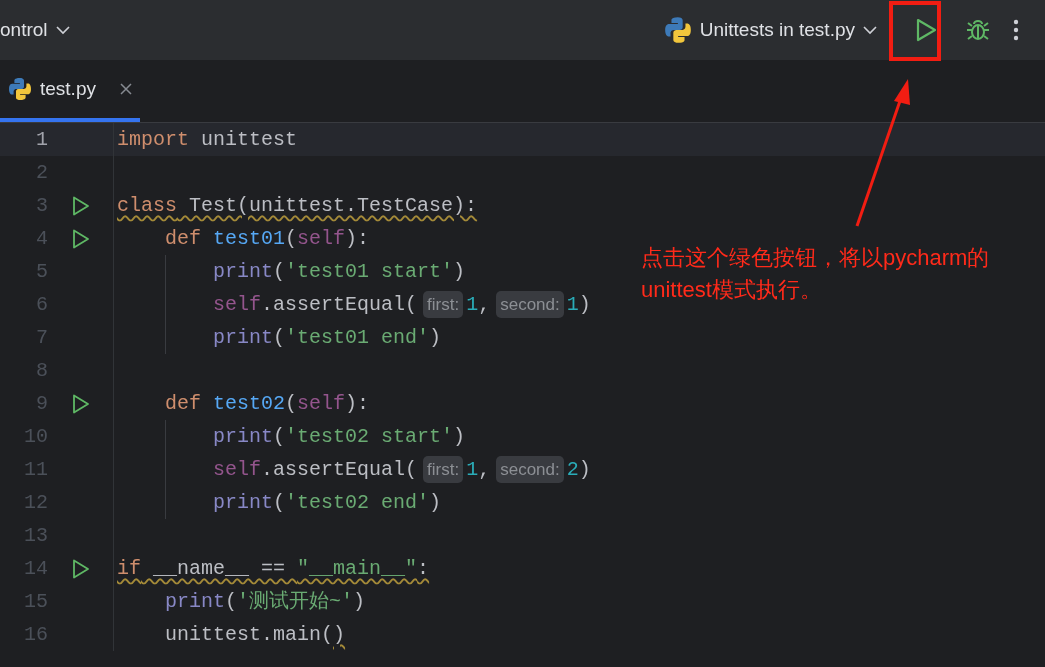 The width and height of the screenshot is (1045, 667). Describe the element at coordinates (770, 30) in the screenshot. I see `run-config-selector: Unittests in test.py` at that location.